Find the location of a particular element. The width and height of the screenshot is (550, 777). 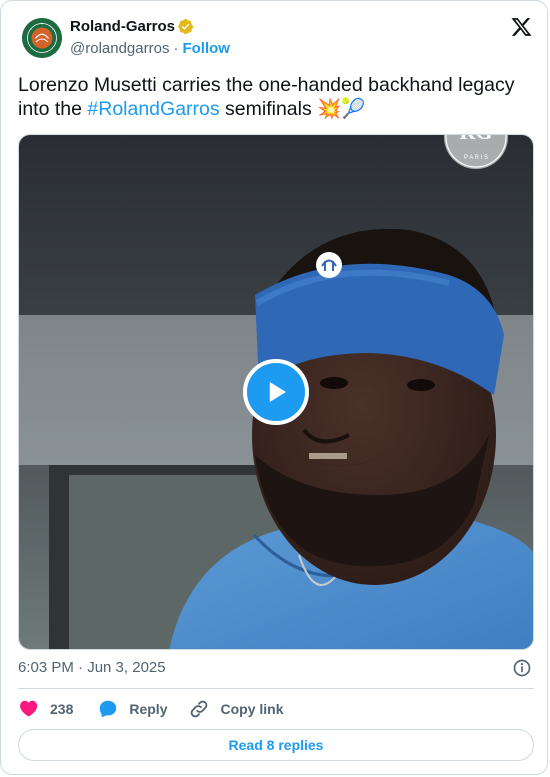

x-logo-icon is located at coordinates (521, 27).